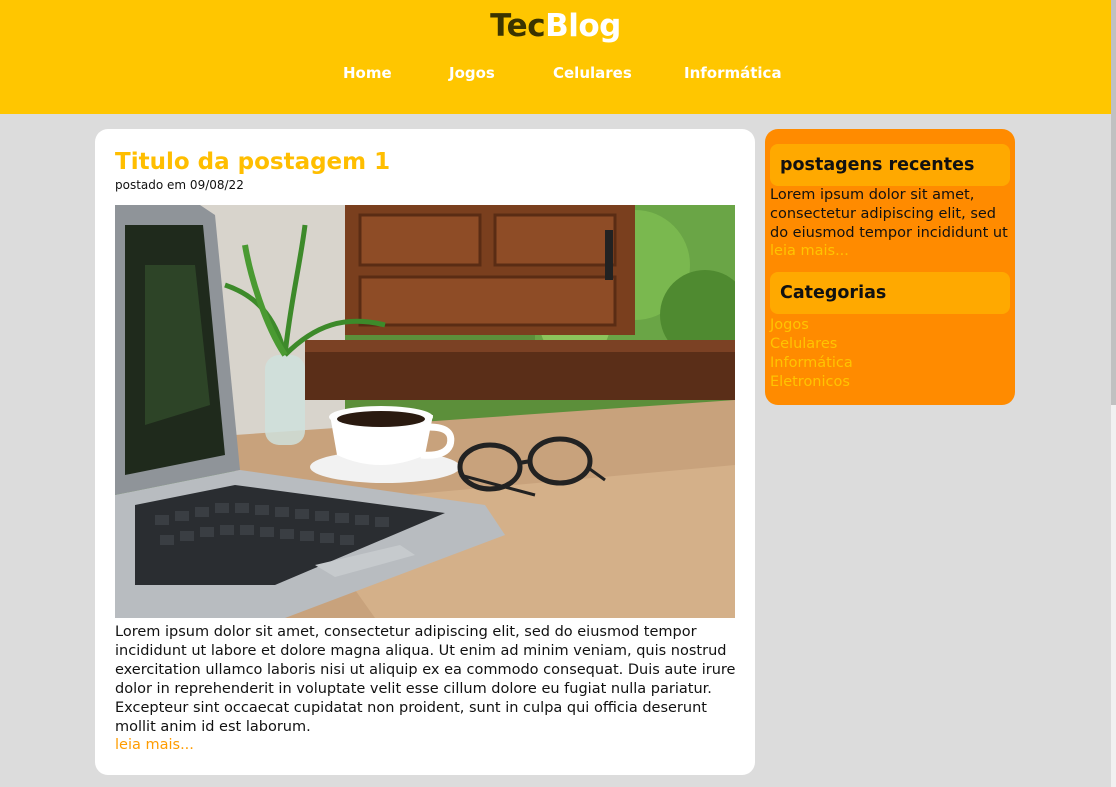 Image resolution: width=1116 pixels, height=787 pixels. Describe the element at coordinates (592, 73) in the screenshot. I see `nav-celulares: Celulares` at that location.